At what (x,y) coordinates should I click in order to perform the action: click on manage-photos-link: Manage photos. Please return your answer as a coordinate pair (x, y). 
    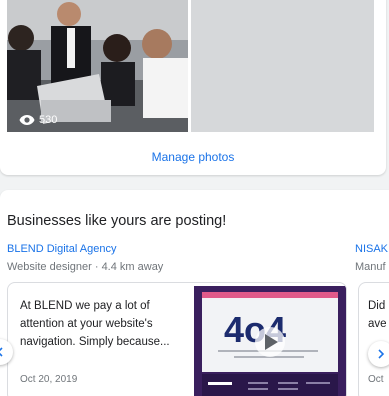
    Looking at the image, I should click on (193, 157).